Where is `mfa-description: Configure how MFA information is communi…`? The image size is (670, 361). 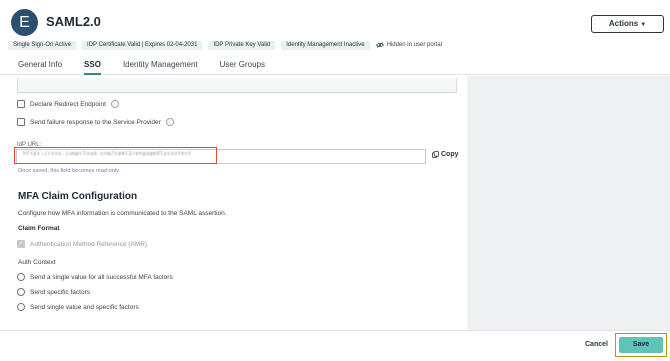 mfa-description: Configure how MFA information is communi… is located at coordinates (122, 213).